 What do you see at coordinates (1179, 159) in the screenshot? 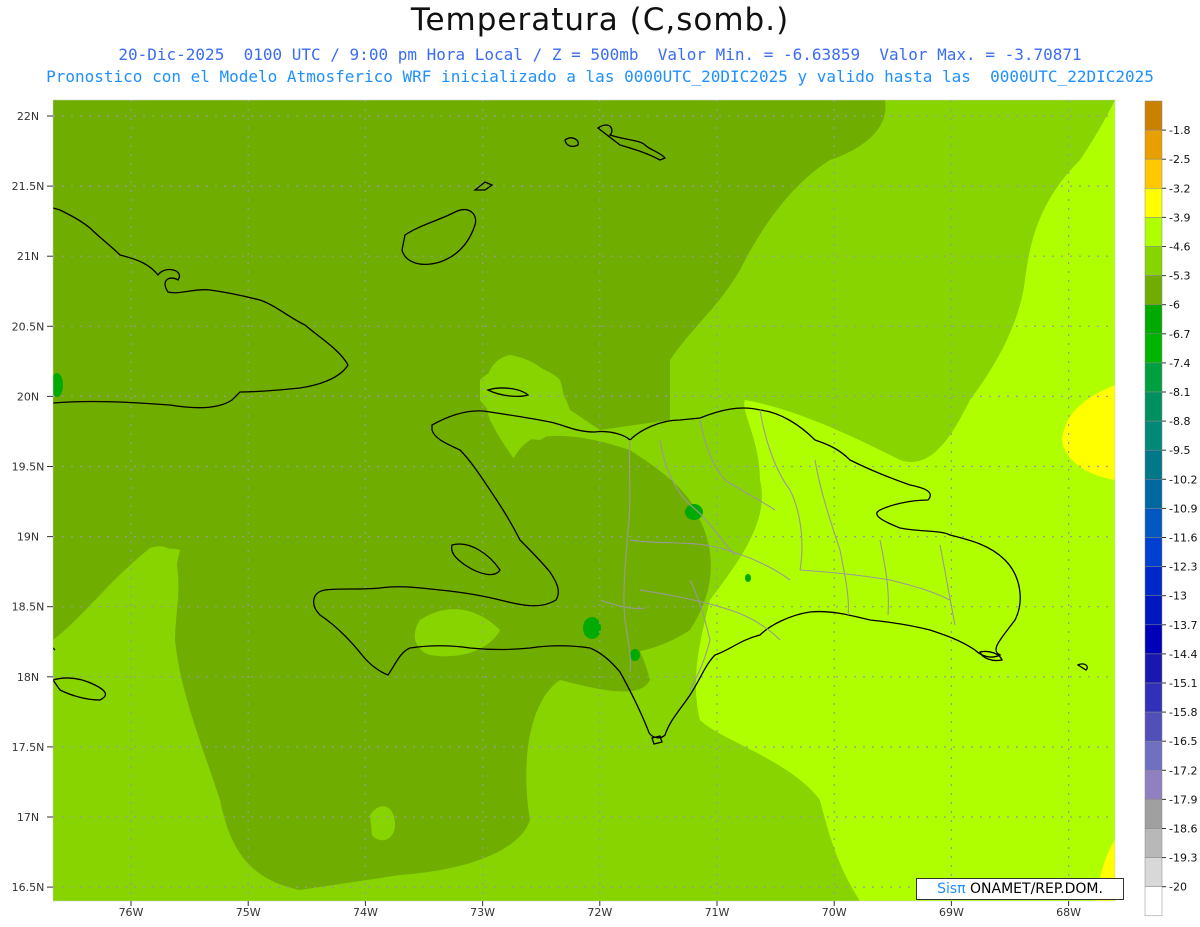
I see `legend-label: -2.5` at bounding box center [1179, 159].